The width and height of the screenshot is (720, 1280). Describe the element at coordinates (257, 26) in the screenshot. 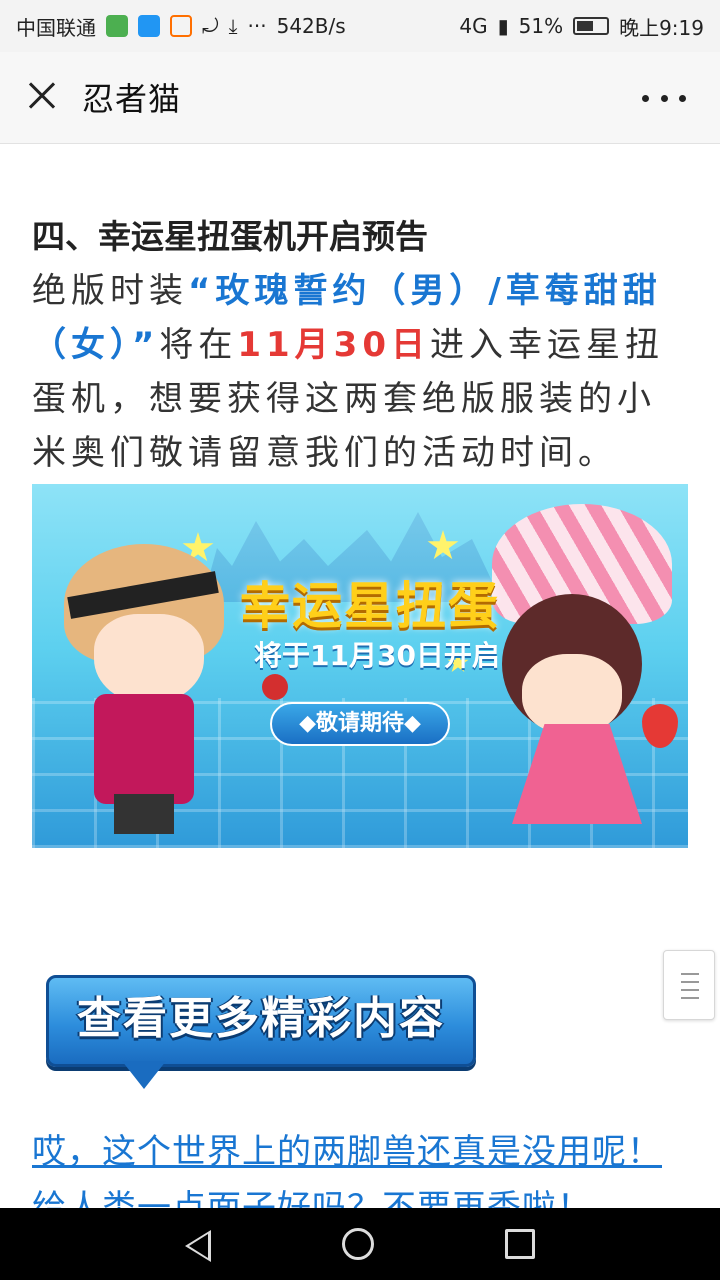

I see `more-notifications: ···` at that location.